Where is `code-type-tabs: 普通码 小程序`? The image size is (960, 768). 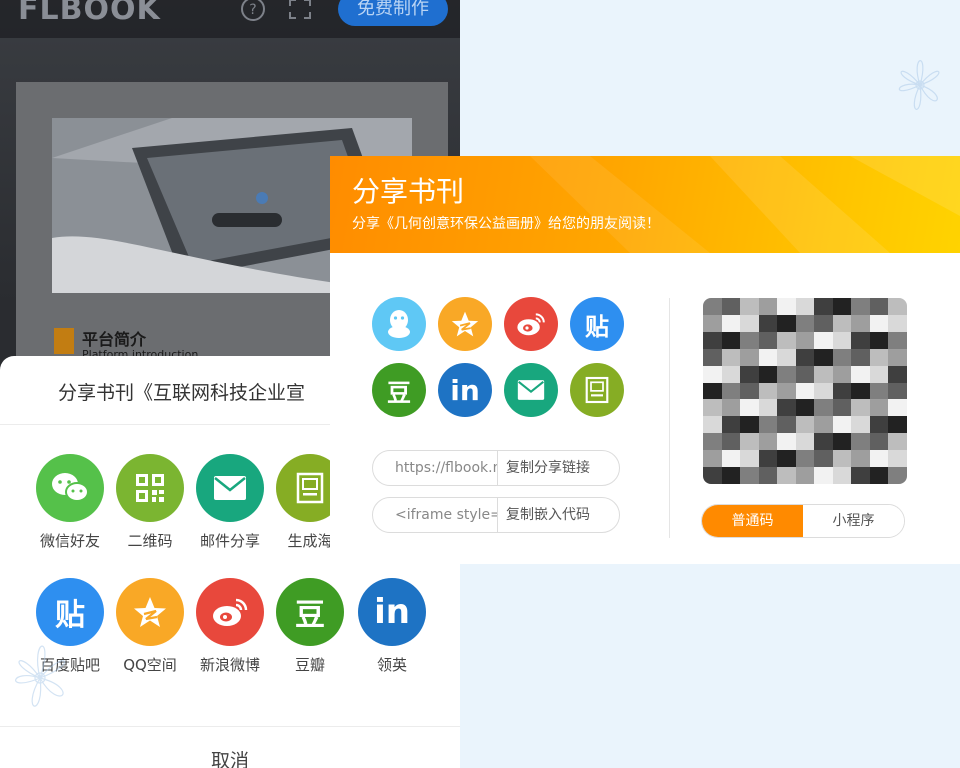 code-type-tabs: 普通码 小程序 is located at coordinates (803, 521).